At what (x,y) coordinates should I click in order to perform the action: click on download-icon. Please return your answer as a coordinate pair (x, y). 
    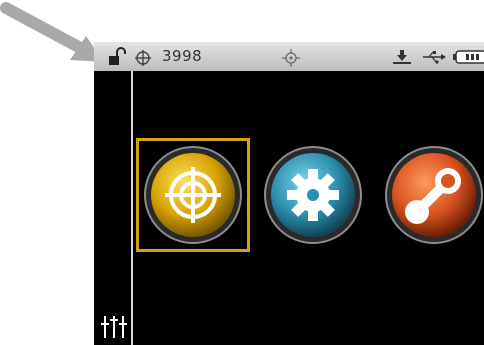
    Looking at the image, I should click on (402, 57).